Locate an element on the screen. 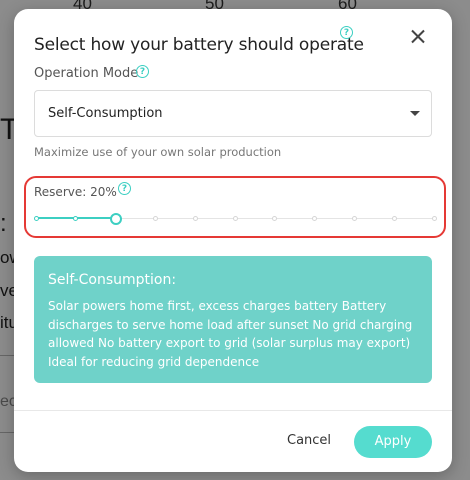 This screenshot has height=480, width=470. apply-button: Apply is located at coordinates (393, 442).